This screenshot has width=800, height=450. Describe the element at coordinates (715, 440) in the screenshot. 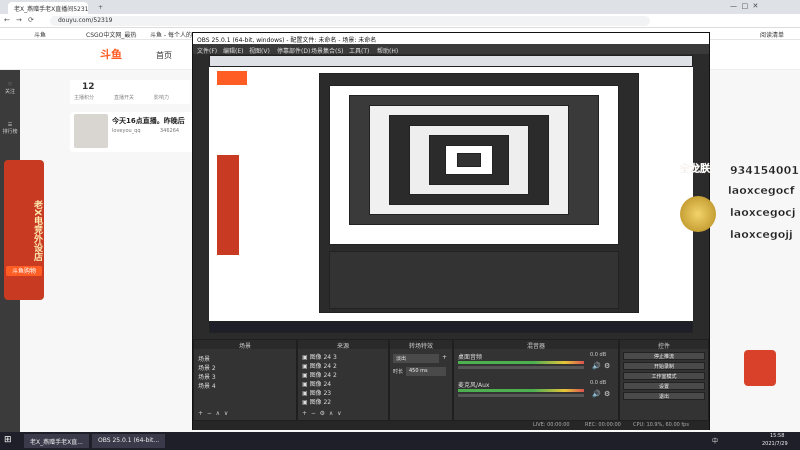

I see `ime-indicator: 中` at that location.